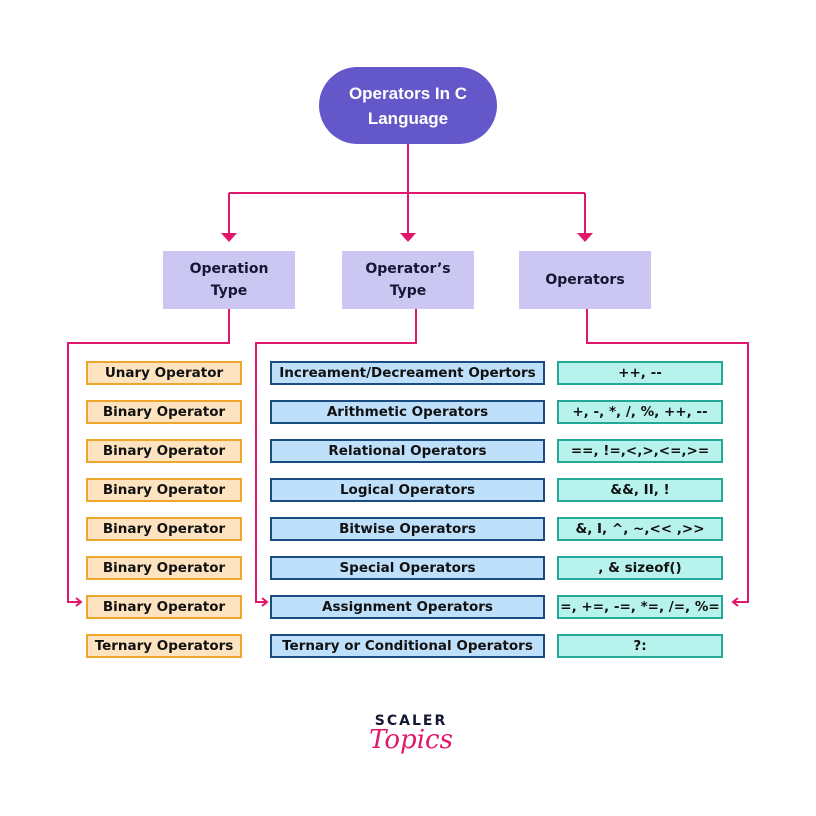  What do you see at coordinates (640, 412) in the screenshot?
I see `operators-cell: +, -, *, /, %, ++, --` at bounding box center [640, 412].